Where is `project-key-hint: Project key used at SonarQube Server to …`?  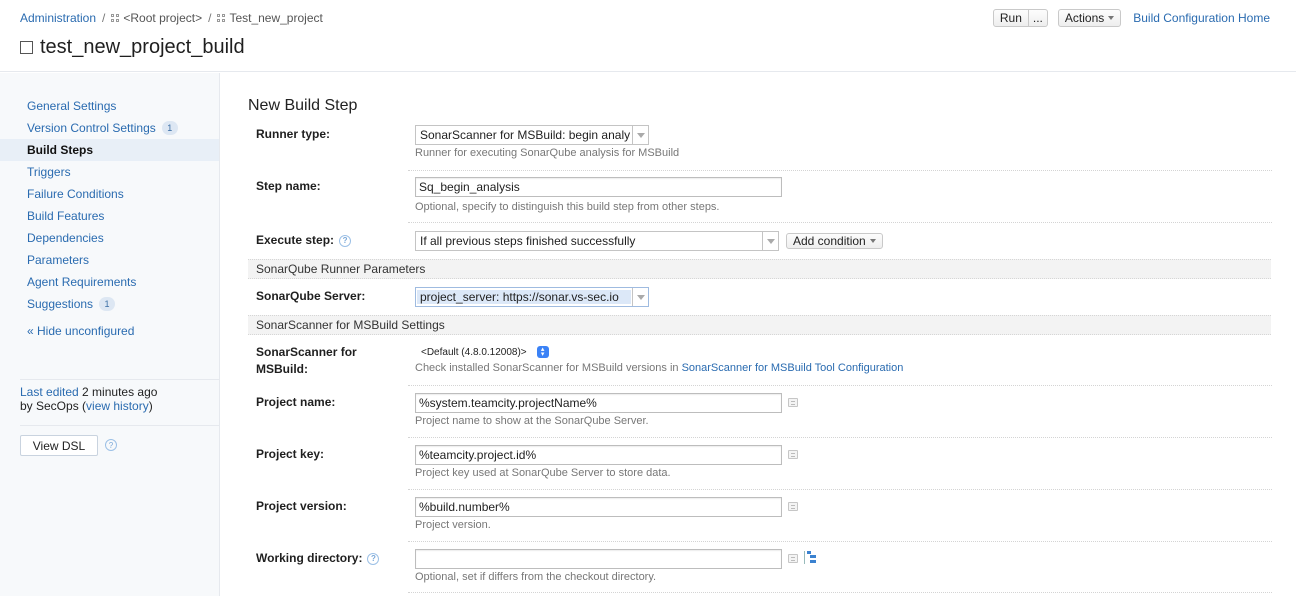 project-key-hint: Project key used at SonarQube Server to … is located at coordinates (543, 473).